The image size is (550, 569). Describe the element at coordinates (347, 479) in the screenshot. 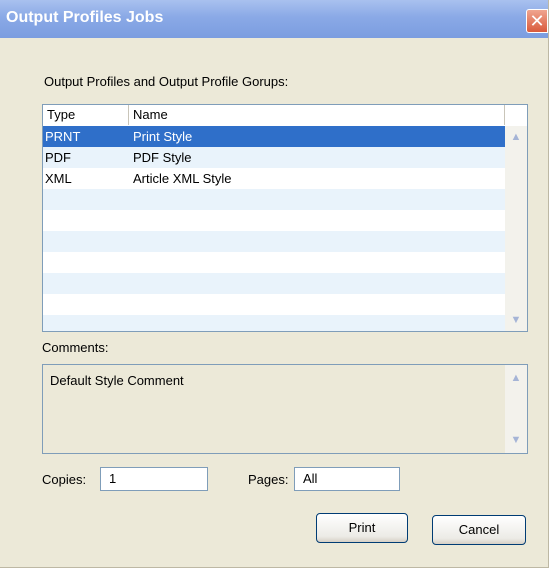

I see `pages-input: All` at that location.